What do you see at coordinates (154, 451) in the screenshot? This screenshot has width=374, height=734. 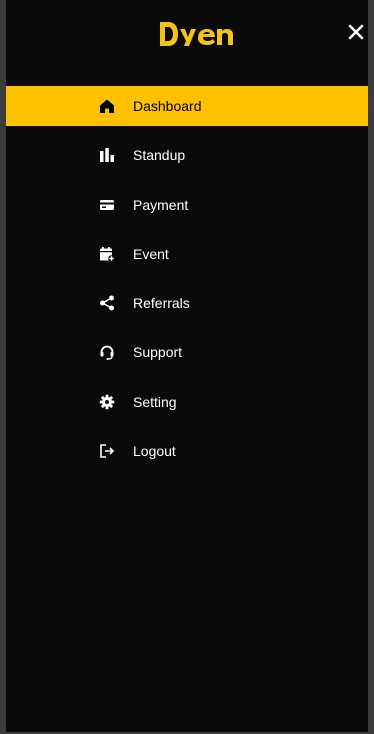 I see `sidebar-item-label: Logout` at bounding box center [154, 451].